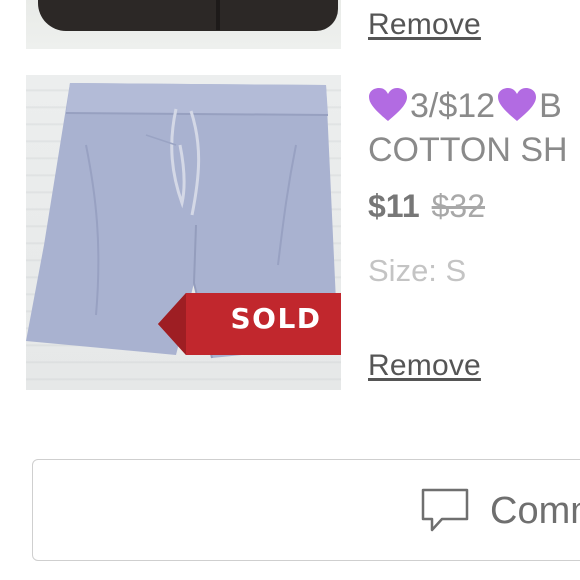  What do you see at coordinates (424, 366) in the screenshot?
I see `remove-link-current-item: Remove` at bounding box center [424, 366].